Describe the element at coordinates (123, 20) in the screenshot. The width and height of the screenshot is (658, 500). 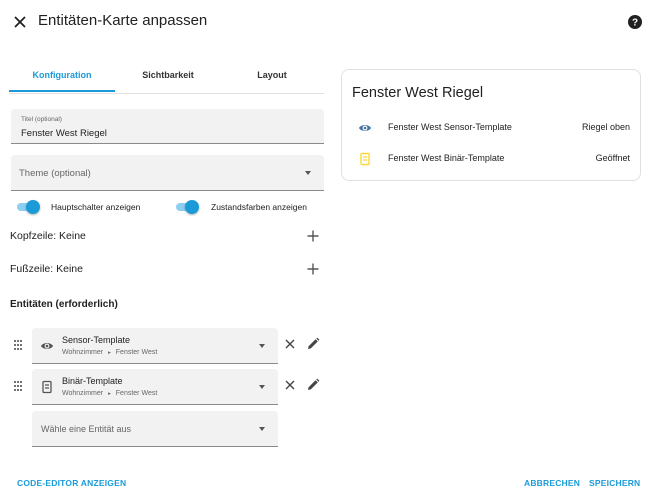
I see `dialog-title: Entitäten-Karte anpassen` at that location.